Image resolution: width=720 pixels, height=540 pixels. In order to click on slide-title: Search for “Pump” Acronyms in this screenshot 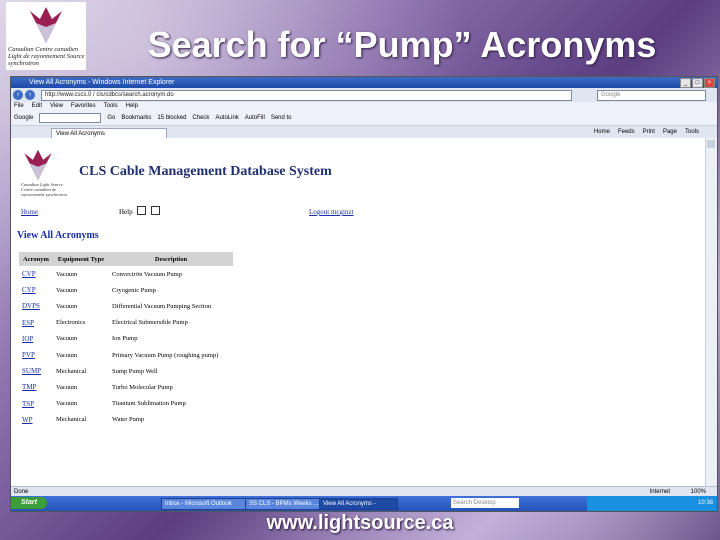, I will do `click(402, 44)`.